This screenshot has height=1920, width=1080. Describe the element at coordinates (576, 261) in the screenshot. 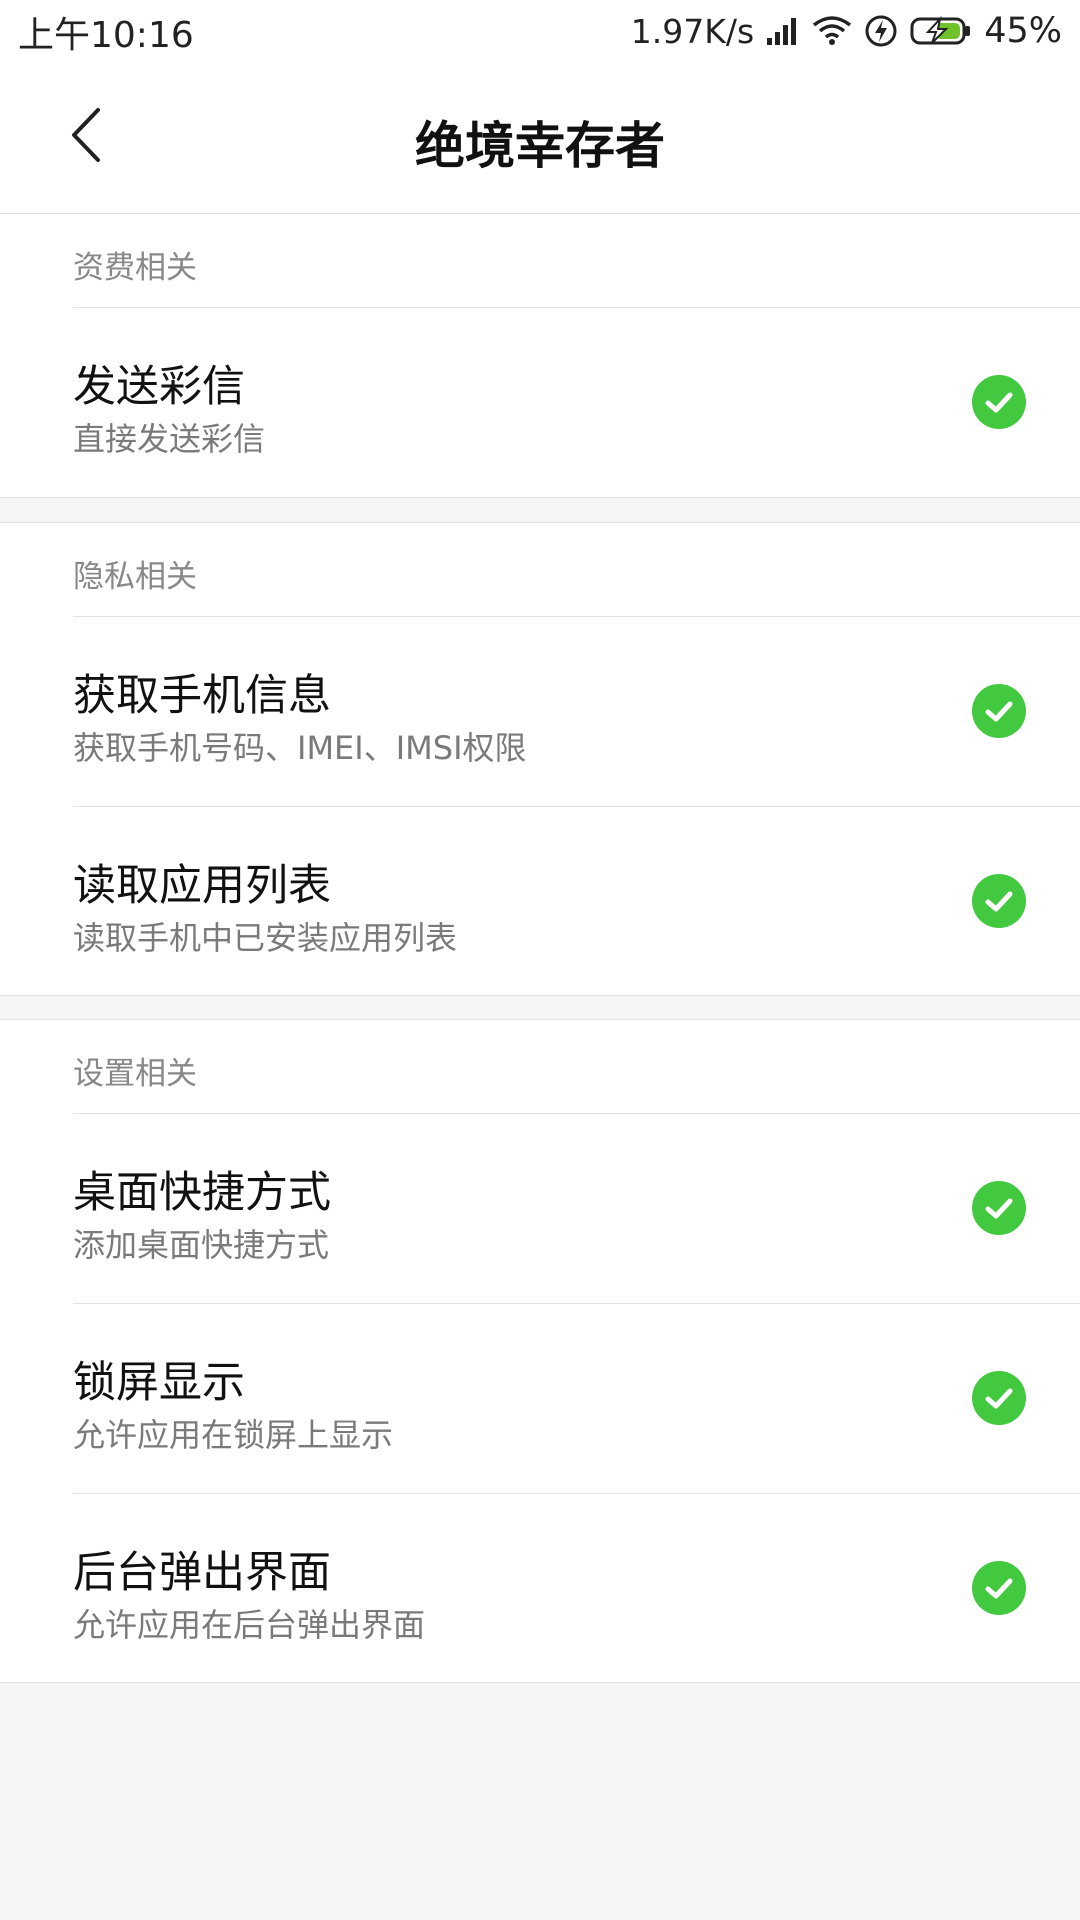

I see `section-header: 资费相关` at that location.